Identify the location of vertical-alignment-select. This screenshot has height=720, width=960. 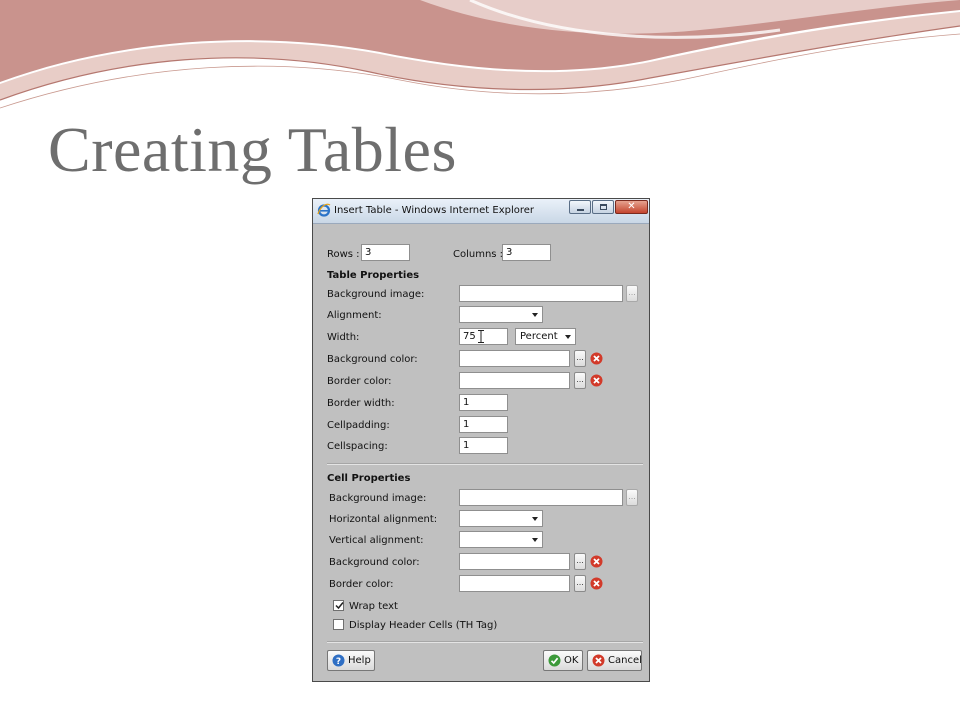
(501, 539).